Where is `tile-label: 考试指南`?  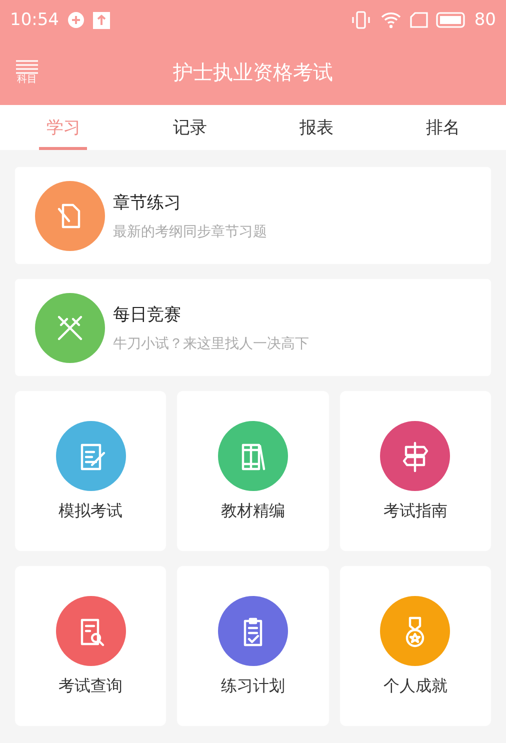 tile-label: 考试指南 is located at coordinates (415, 511).